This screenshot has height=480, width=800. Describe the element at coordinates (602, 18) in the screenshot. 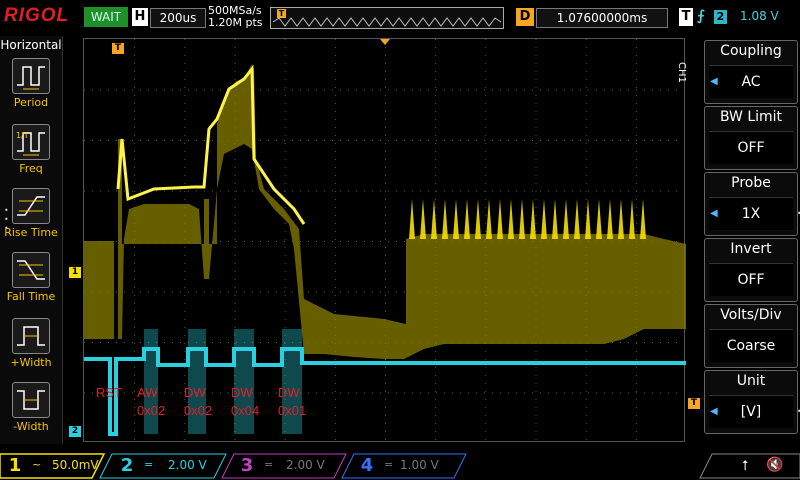

I see `delay-readout: 1.07600000ms` at that location.